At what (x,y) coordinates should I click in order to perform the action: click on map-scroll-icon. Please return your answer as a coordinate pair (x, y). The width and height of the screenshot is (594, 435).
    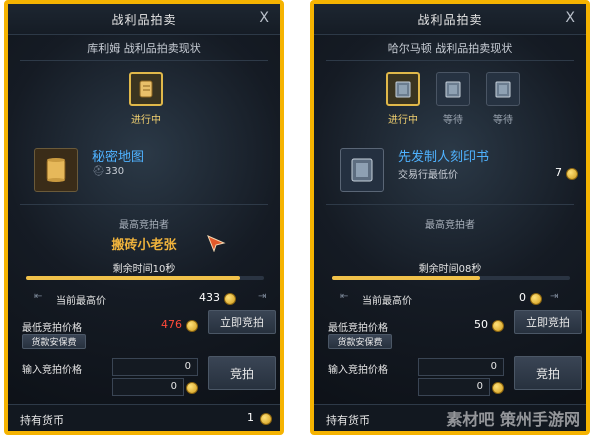
    Looking at the image, I should click on (56, 170).